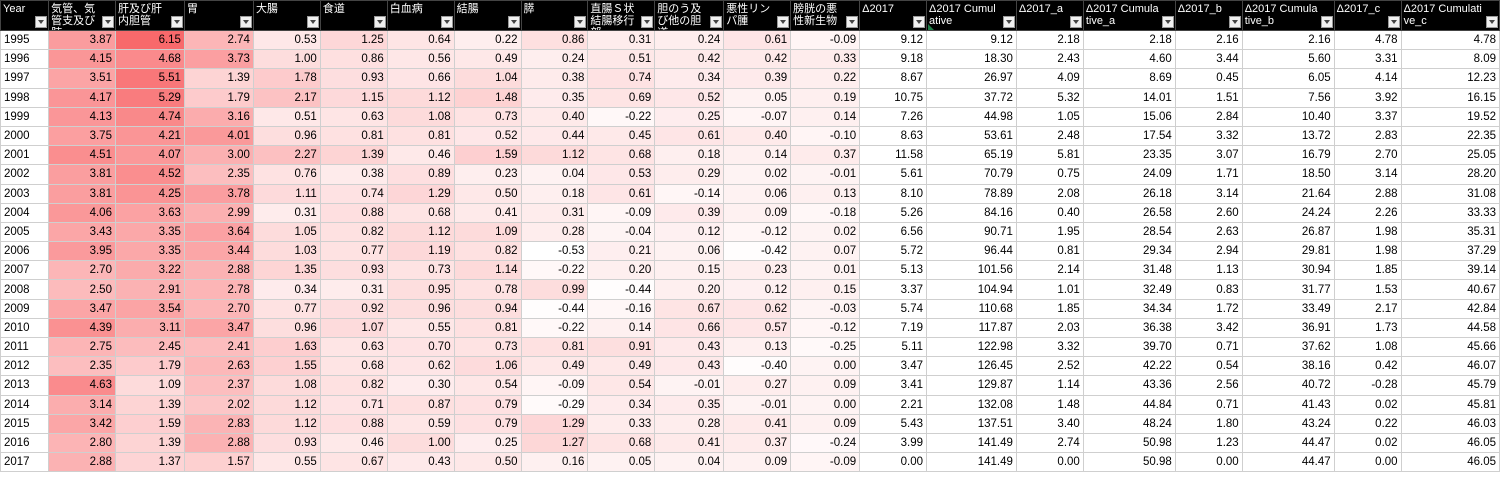  Describe the element at coordinates (1049, 289) in the screenshot. I see `value-cell: 1.01` at that location.